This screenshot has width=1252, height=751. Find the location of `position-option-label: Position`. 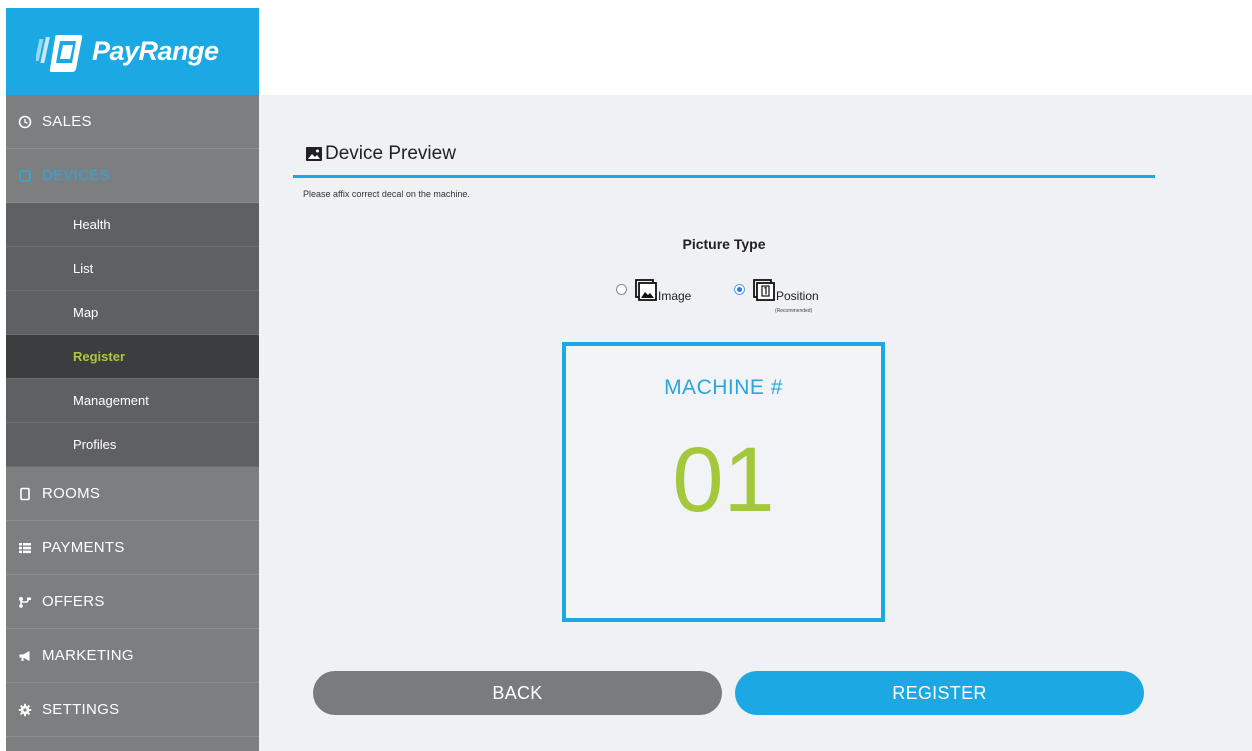

position-option-label: Position is located at coordinates (797, 296).